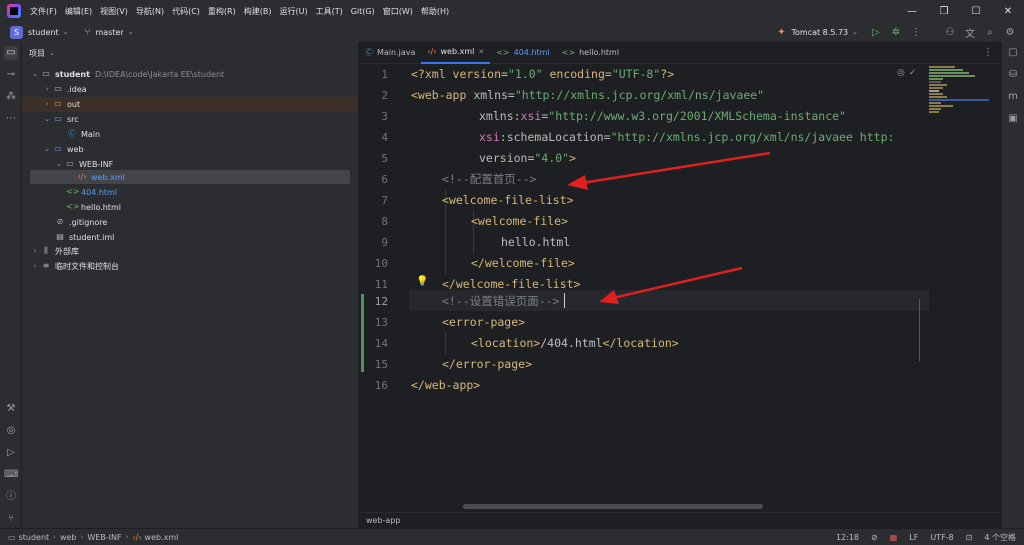 The width and height of the screenshot is (1024, 545). What do you see at coordinates (104, 537) in the screenshot?
I see `breadcrumb-item: WEB-INF` at bounding box center [104, 537].